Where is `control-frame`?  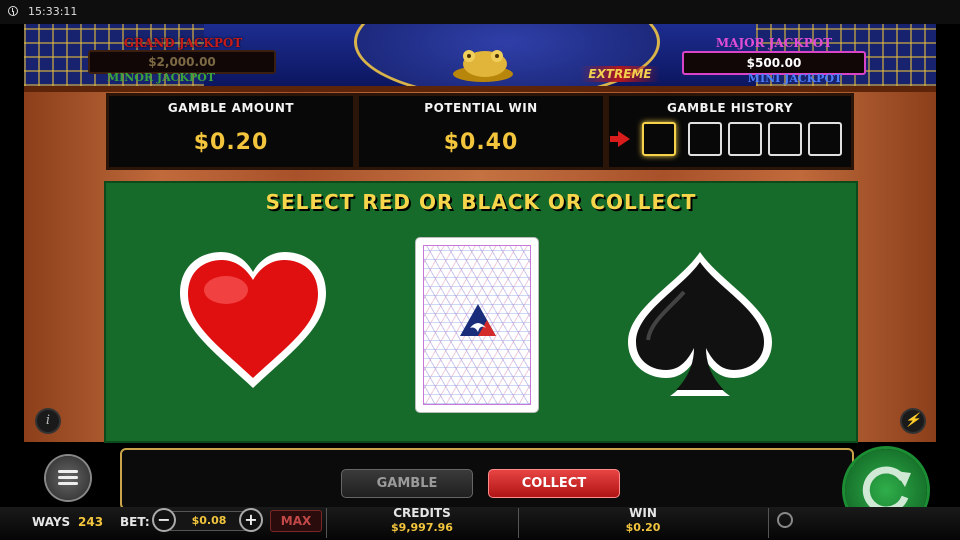 control-frame is located at coordinates (487, 479).